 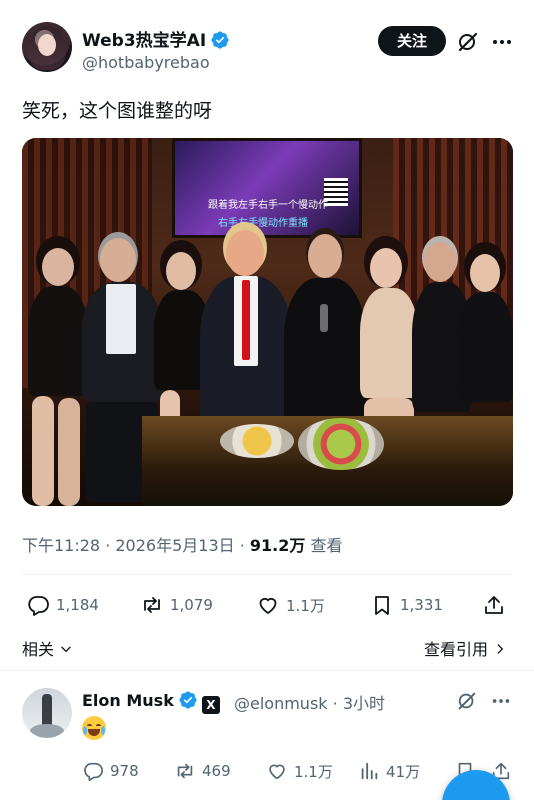 I want to click on tweet-time: 下午11:28 · 2026年5月13日 ·, so click(x=136, y=545).